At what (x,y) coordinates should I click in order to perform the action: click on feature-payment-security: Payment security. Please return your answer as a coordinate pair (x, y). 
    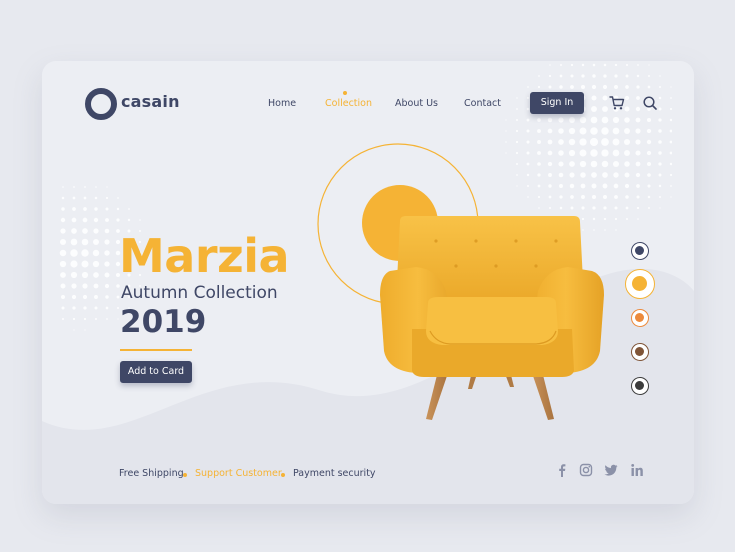
    Looking at the image, I should click on (334, 473).